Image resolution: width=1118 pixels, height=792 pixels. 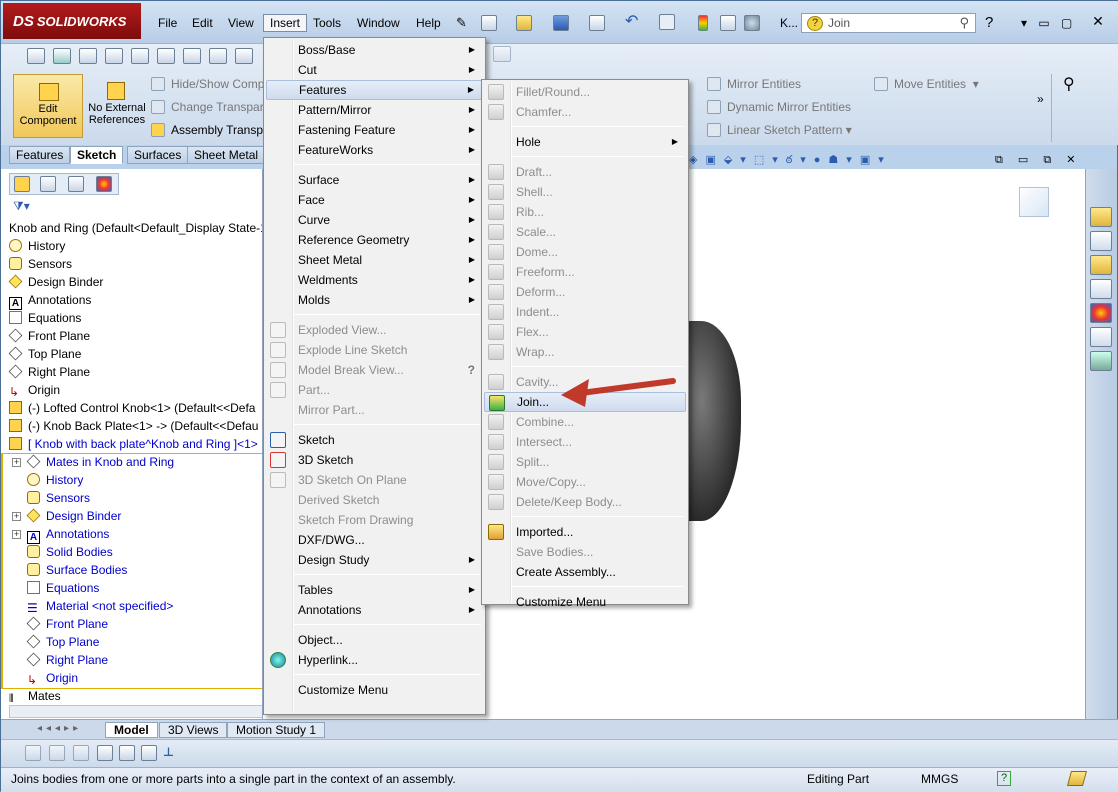 I want to click on tree-sub-equations: Equations, so click(x=63, y=588).